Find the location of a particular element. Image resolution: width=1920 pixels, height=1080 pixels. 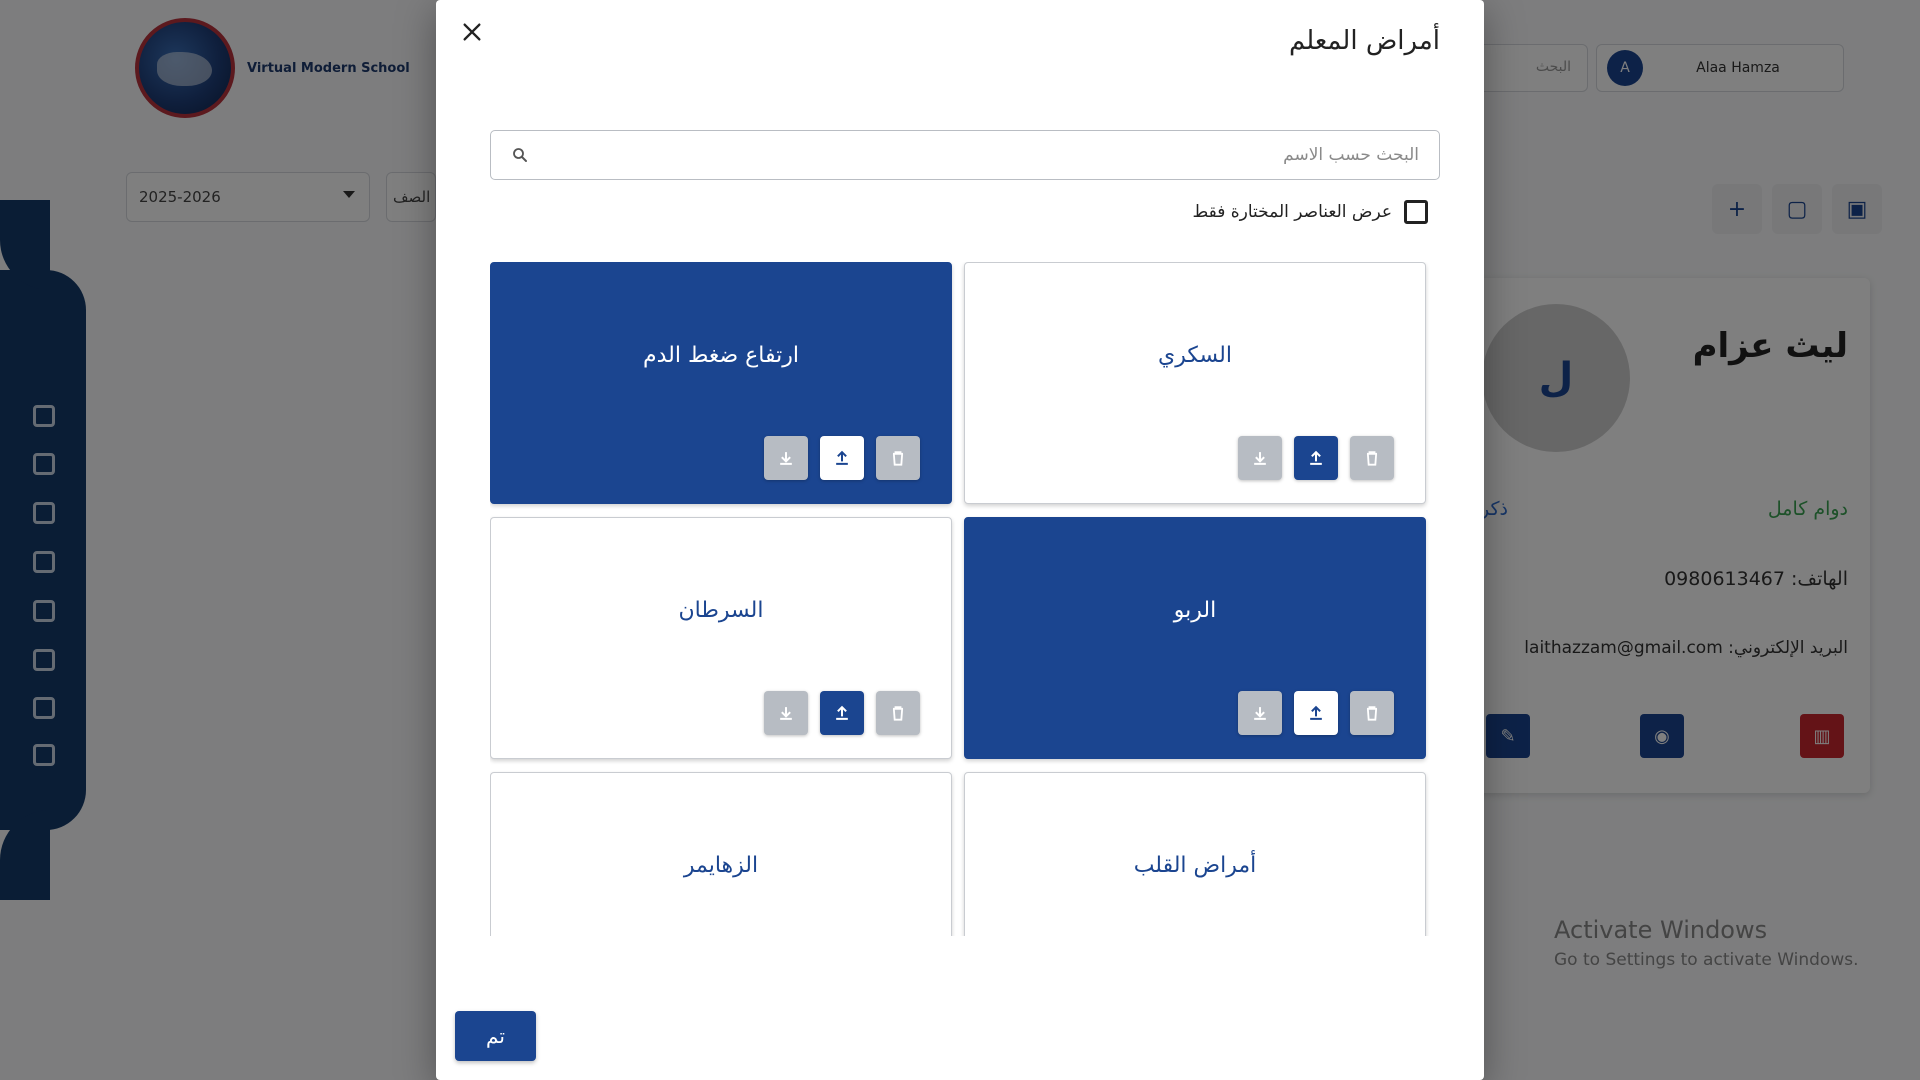

show-selected-label: عرض العناصر المختارة فقط is located at coordinates (1292, 212).